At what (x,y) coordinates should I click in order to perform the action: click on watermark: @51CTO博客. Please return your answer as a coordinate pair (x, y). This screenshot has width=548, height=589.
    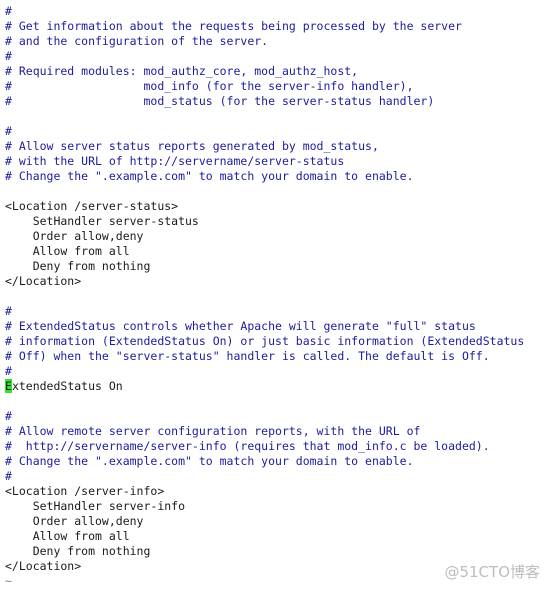
    Looking at the image, I should click on (492, 572).